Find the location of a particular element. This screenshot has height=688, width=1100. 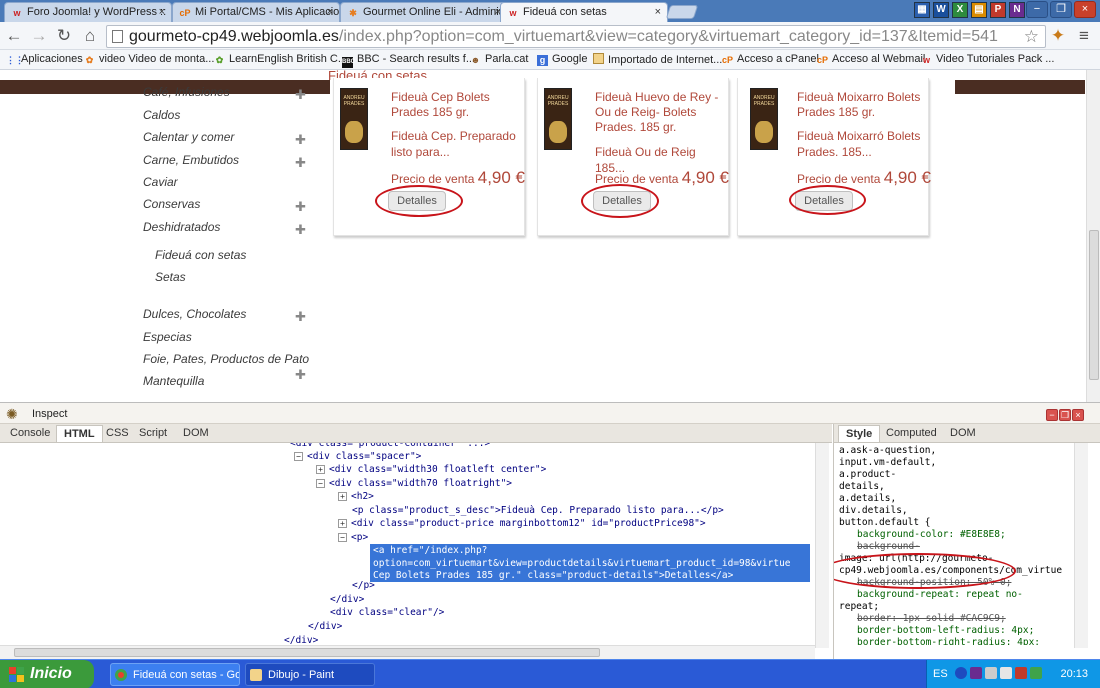

subcategory-item: Fideuá con setas is located at coordinates (200, 255).